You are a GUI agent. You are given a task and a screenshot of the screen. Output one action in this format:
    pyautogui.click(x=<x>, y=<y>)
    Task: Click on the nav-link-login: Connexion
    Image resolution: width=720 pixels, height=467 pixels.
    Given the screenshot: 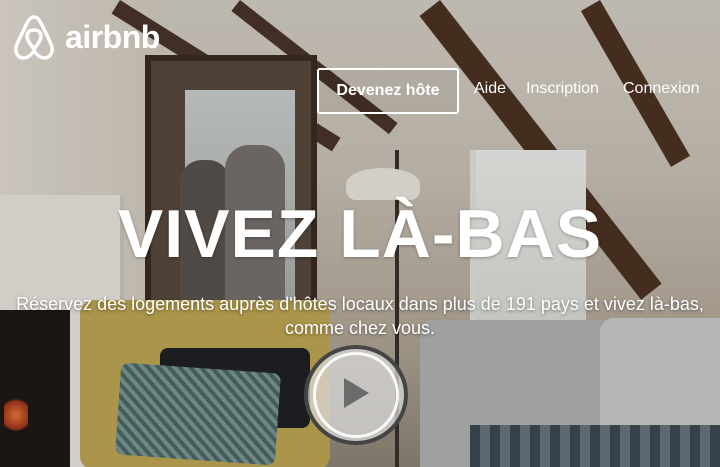 What is the action you would take?
    pyautogui.click(x=661, y=89)
    